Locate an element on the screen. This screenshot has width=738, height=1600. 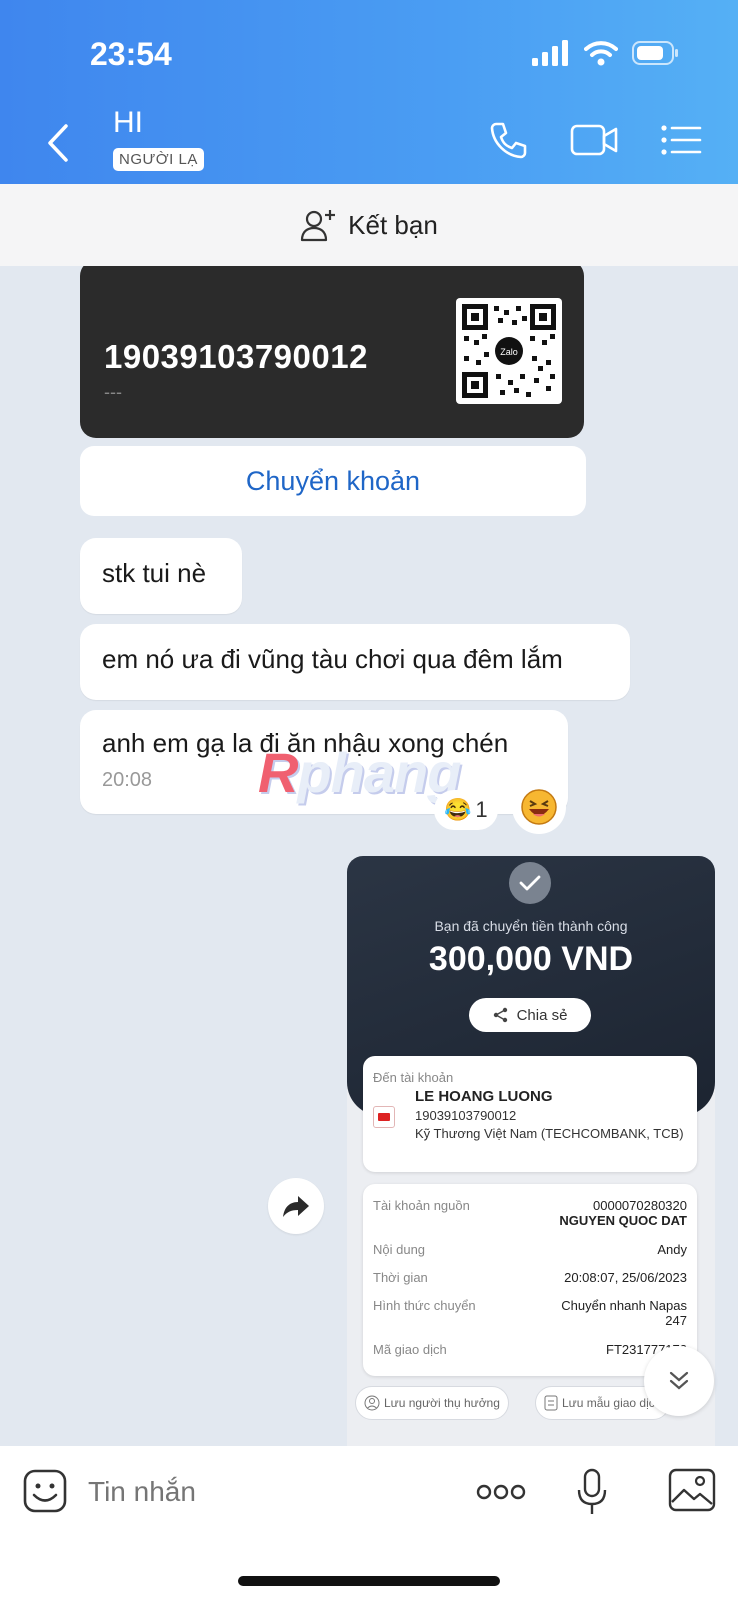
add-friend-button: Kết bạn is located at coordinates (369, 225).